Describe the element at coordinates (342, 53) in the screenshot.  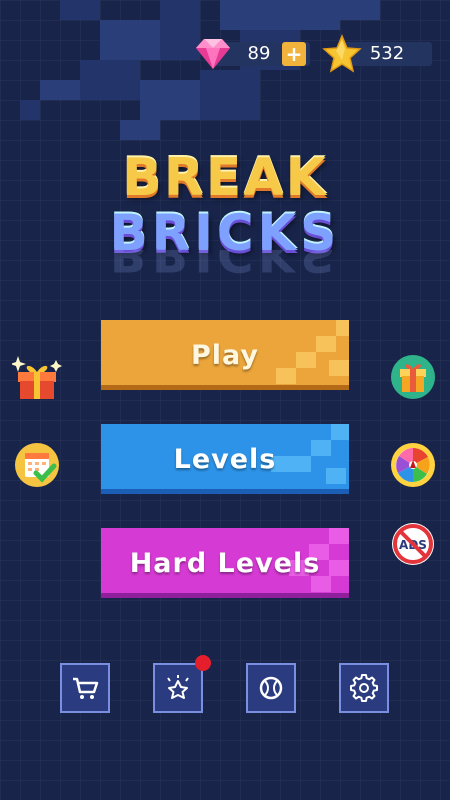
I see `star-icon` at that location.